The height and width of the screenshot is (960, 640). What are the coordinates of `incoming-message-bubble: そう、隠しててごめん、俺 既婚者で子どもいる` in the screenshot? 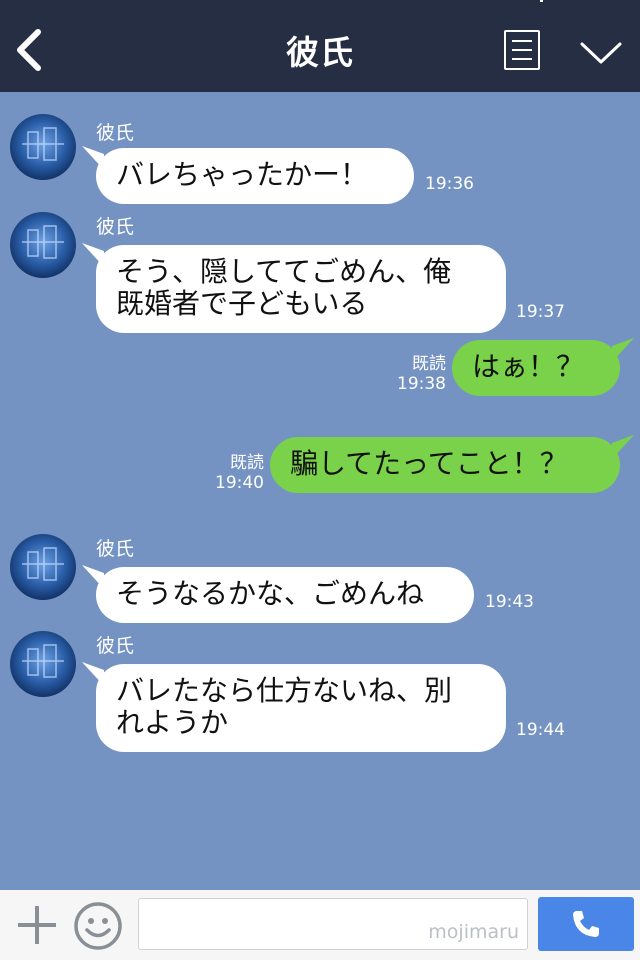 It's located at (301, 289).